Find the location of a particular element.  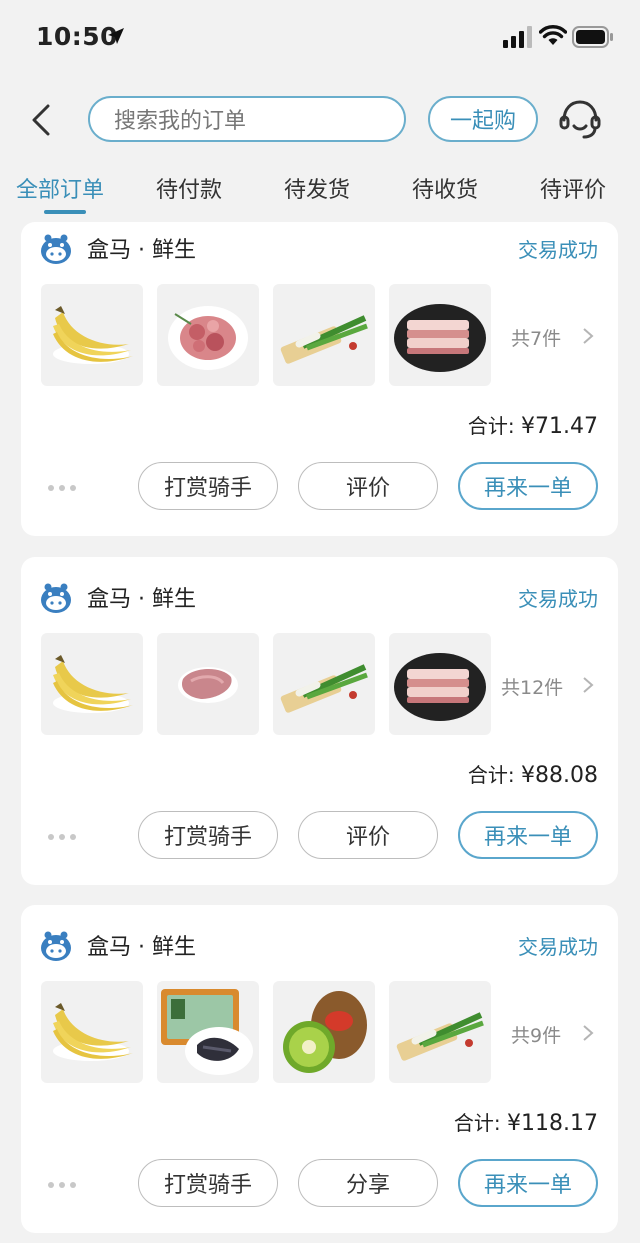

order-tabs: 全部订单 待付款 待发货 待收货 待评价 is located at coordinates (320, 193).